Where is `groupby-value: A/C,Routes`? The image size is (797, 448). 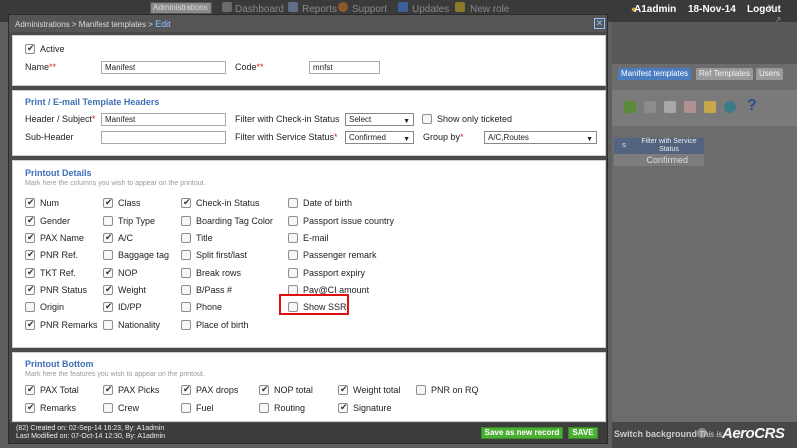 groupby-value: A/C,Routes is located at coordinates (508, 137).